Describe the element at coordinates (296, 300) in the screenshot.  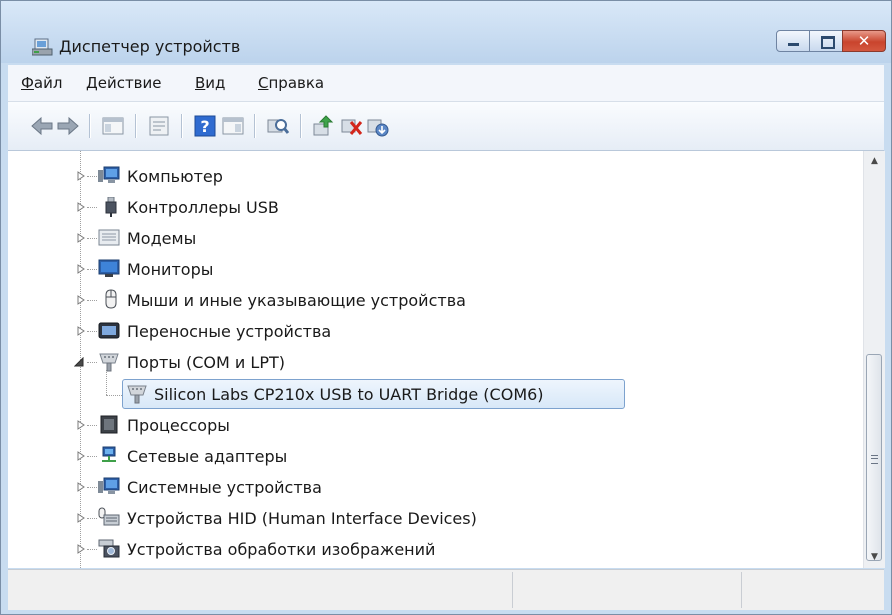
I see `tree-node-label: Мыши и иные указывающие устройства` at that location.